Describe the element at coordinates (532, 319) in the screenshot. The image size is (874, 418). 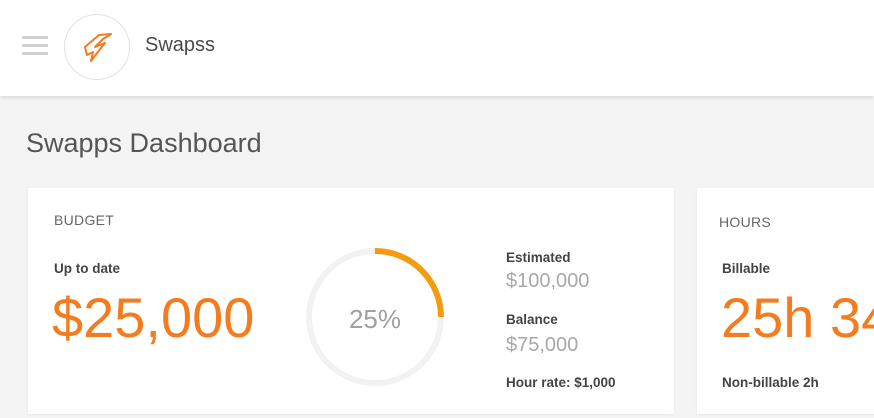
I see `balance-label: Balance` at that location.